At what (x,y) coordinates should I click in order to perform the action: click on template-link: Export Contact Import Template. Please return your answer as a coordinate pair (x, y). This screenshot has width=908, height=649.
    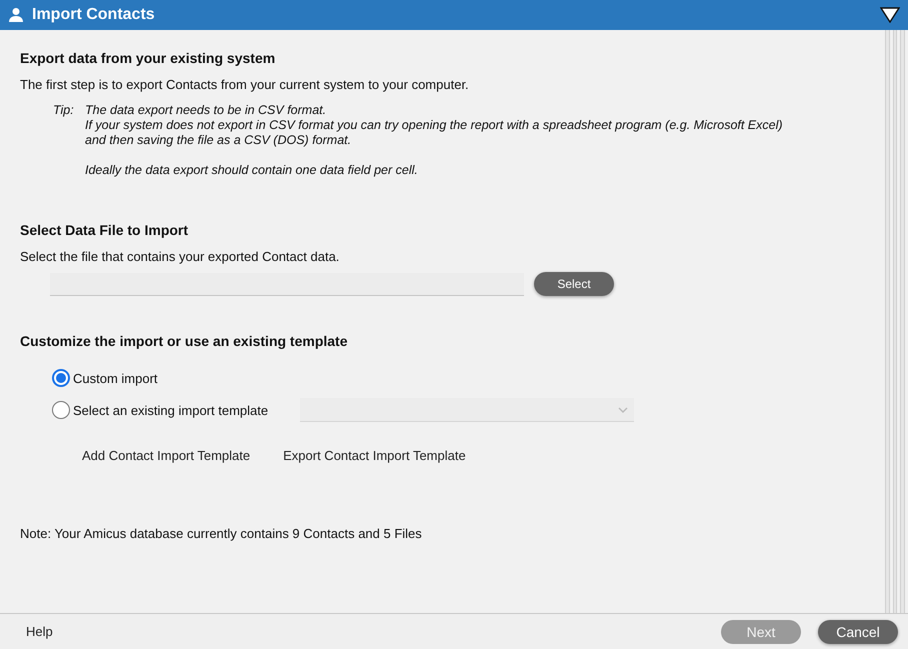
    Looking at the image, I should click on (374, 455).